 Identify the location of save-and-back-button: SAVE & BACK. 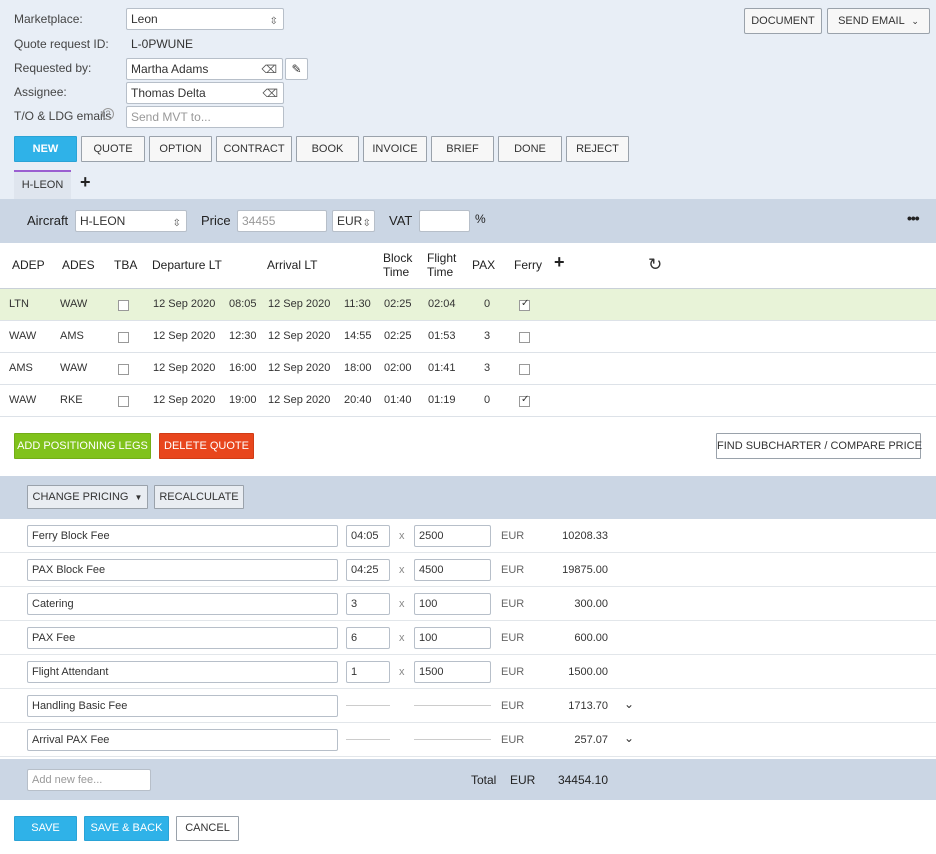
(126, 828).